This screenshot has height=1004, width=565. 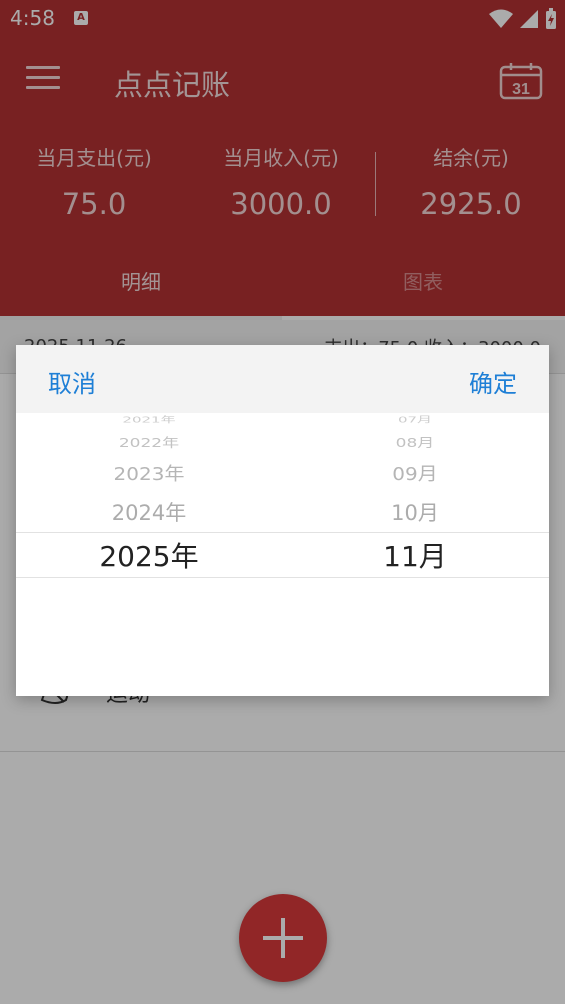 I want to click on cancel-button: 取消, so click(x=72, y=381).